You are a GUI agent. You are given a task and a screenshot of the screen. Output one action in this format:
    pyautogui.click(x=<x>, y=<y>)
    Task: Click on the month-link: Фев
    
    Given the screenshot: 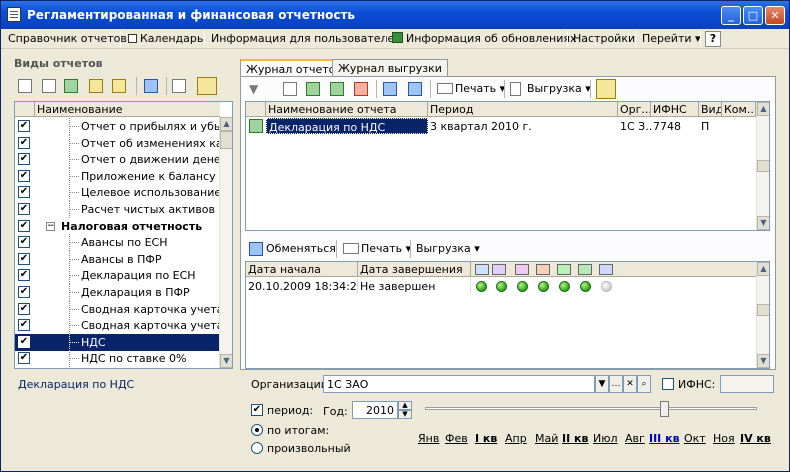 What is the action you would take?
    pyautogui.click(x=456, y=438)
    